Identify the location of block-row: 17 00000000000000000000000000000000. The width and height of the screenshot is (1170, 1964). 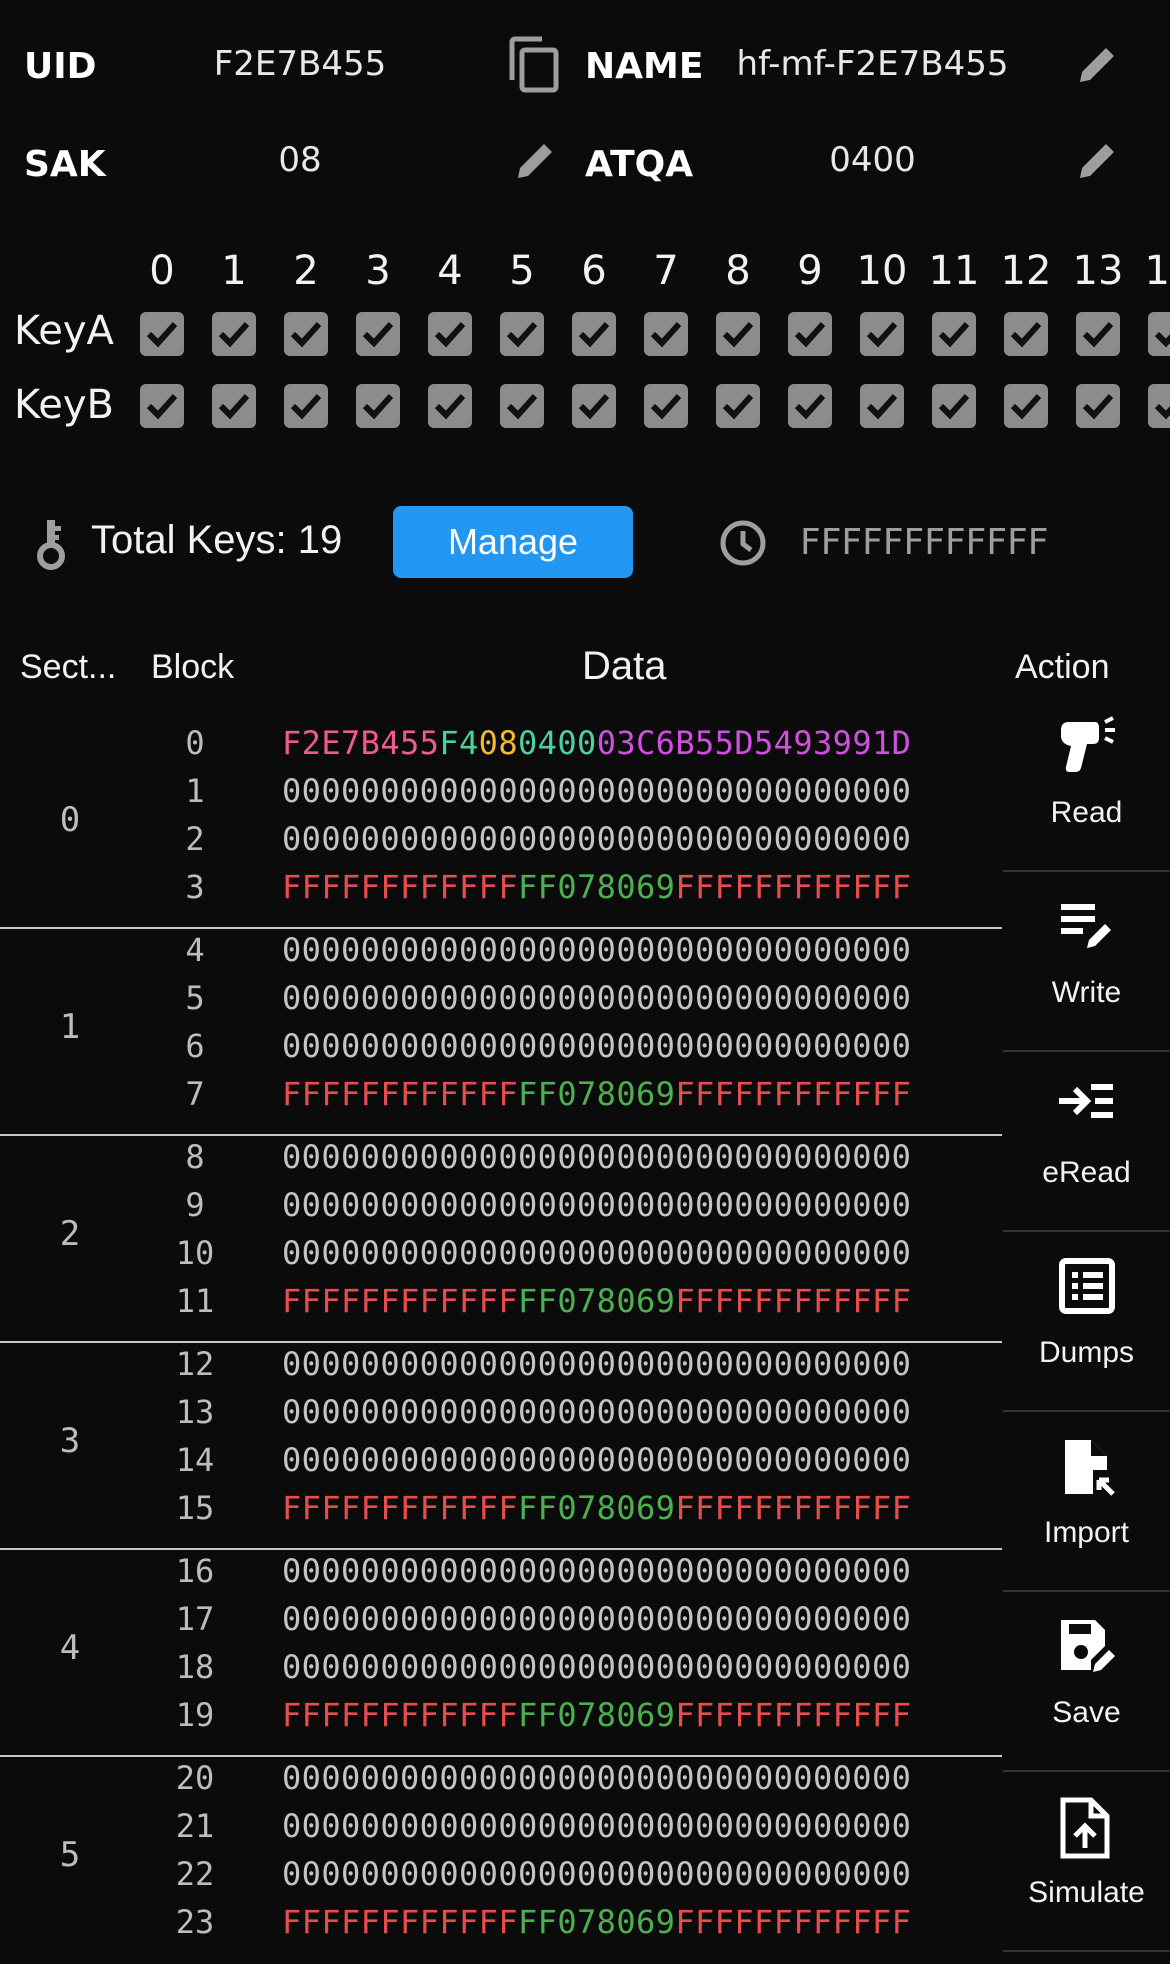
(501, 1624).